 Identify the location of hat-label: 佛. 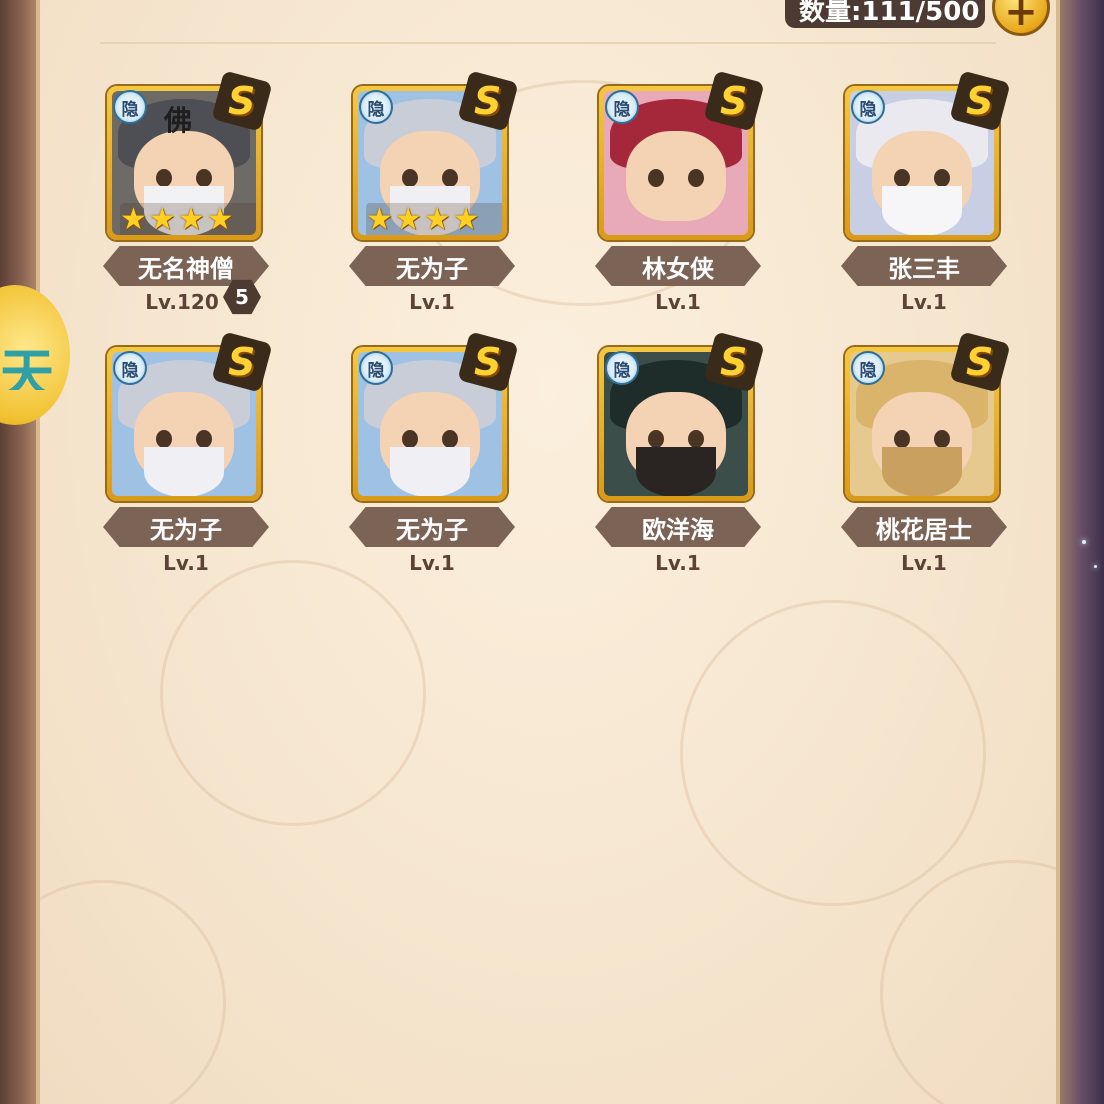
(178, 120).